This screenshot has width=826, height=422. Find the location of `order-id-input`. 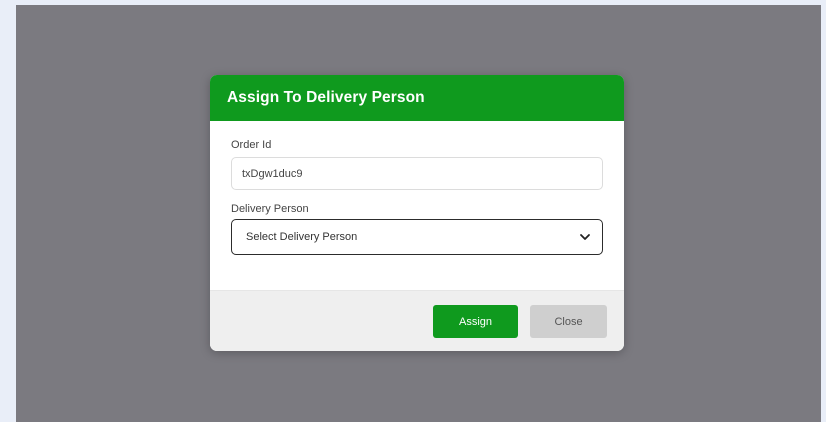

order-id-input is located at coordinates (417, 173).